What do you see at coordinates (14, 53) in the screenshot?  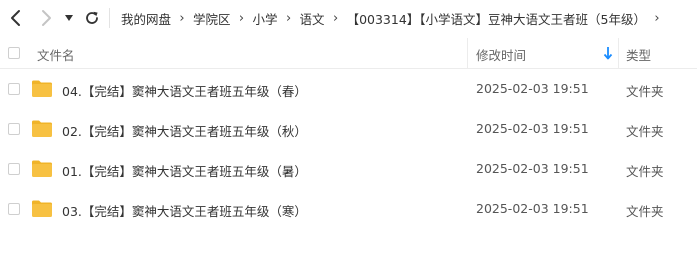 I see `select-all-checkbox` at bounding box center [14, 53].